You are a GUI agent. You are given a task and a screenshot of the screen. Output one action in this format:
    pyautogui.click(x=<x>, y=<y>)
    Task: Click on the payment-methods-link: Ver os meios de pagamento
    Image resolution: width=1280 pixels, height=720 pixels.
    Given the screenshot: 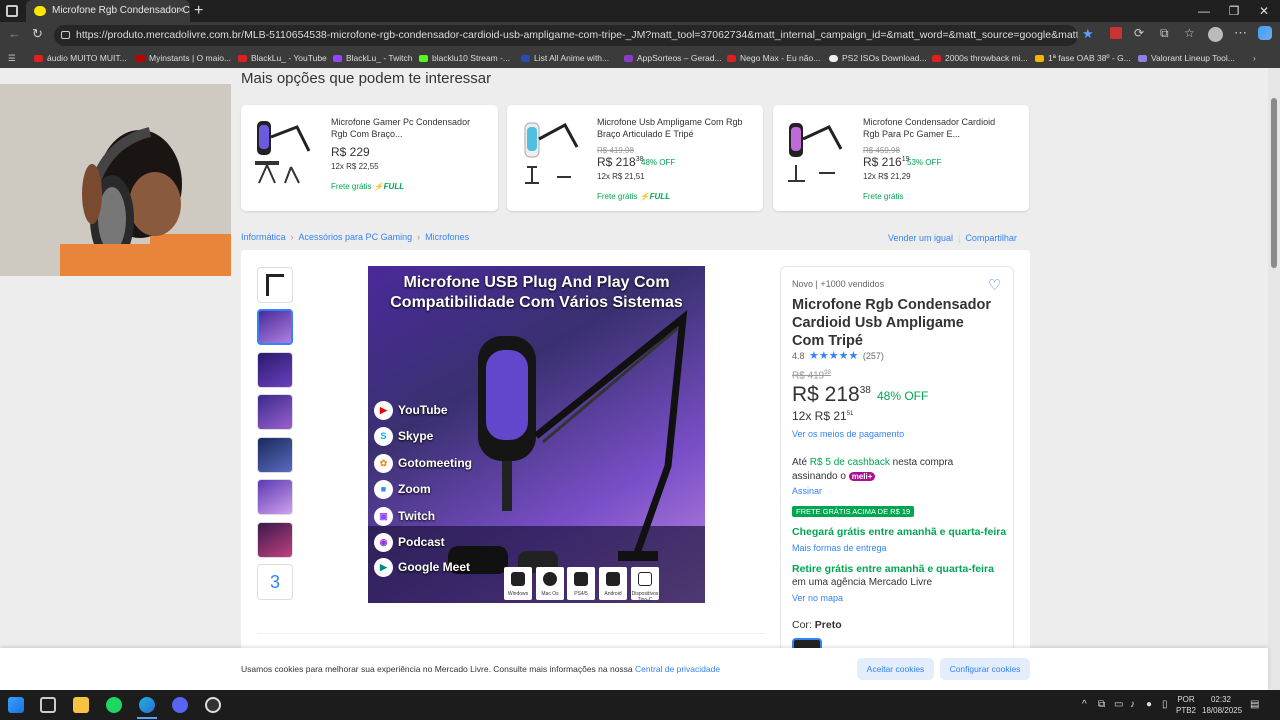 What is the action you would take?
    pyautogui.click(x=848, y=434)
    